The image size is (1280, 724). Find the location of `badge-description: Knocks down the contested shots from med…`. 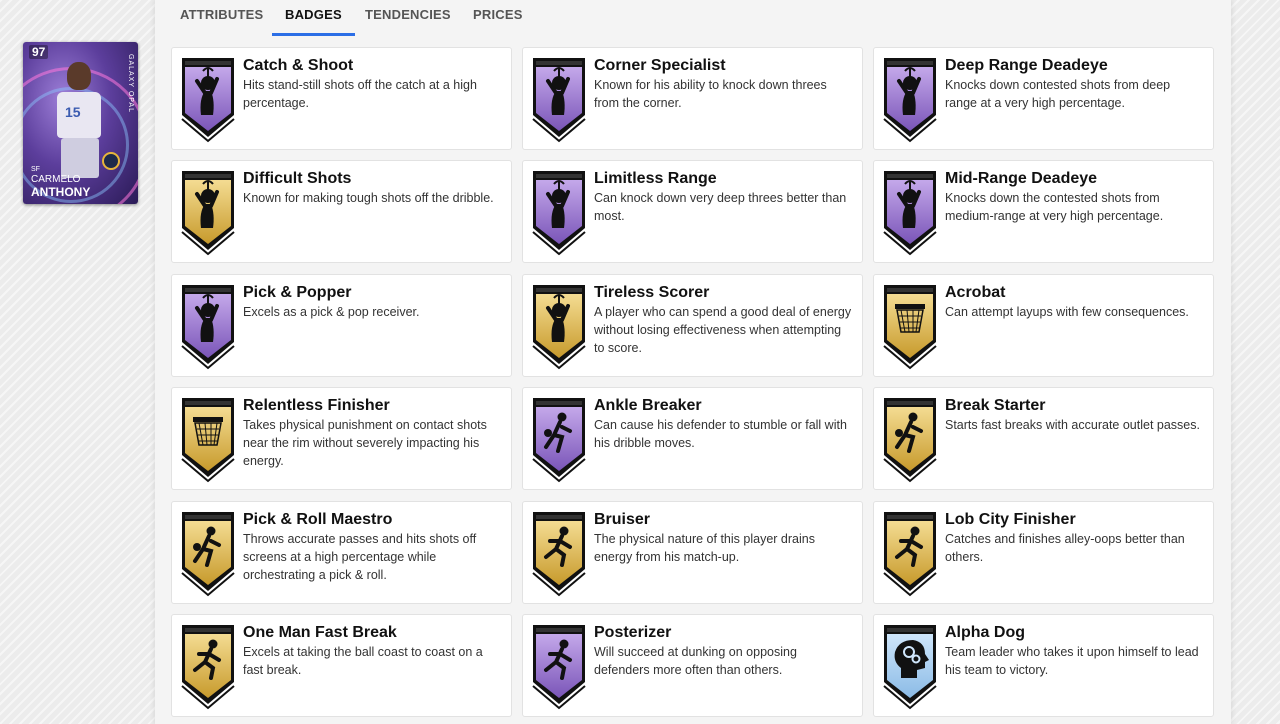

badge-description: Knocks down the contested shots from med… is located at coordinates (1054, 207).